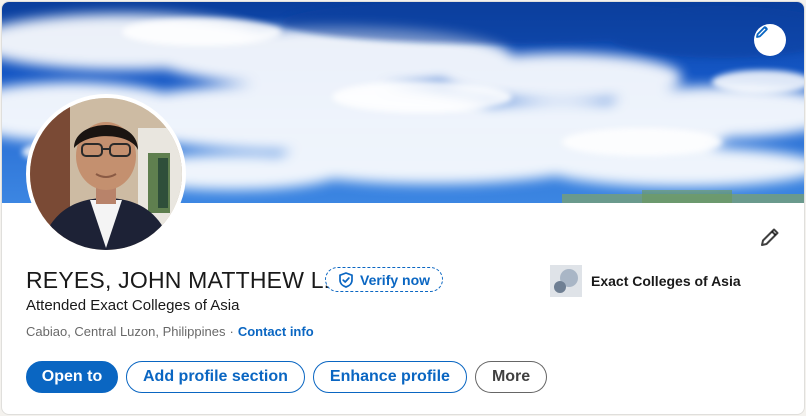 The image size is (806, 416). I want to click on profile-headline: Attended Exact Colleges of Asia, so click(133, 305).